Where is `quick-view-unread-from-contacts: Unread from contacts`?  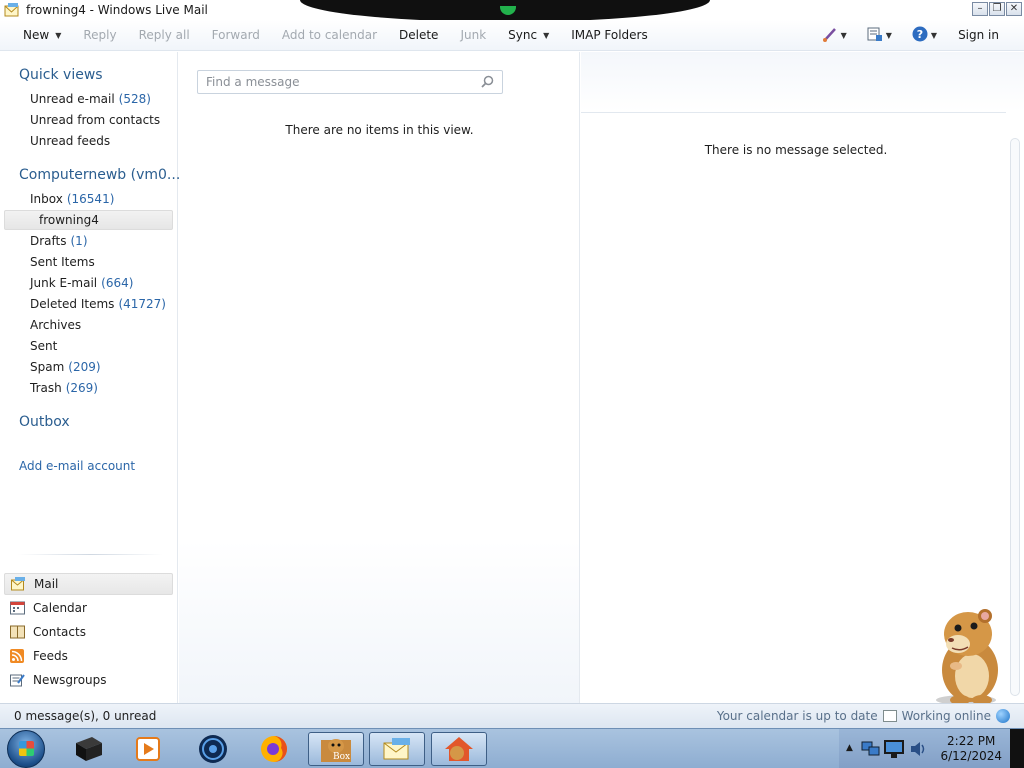 quick-view-unread-from-contacts: Unread from contacts is located at coordinates (95, 120).